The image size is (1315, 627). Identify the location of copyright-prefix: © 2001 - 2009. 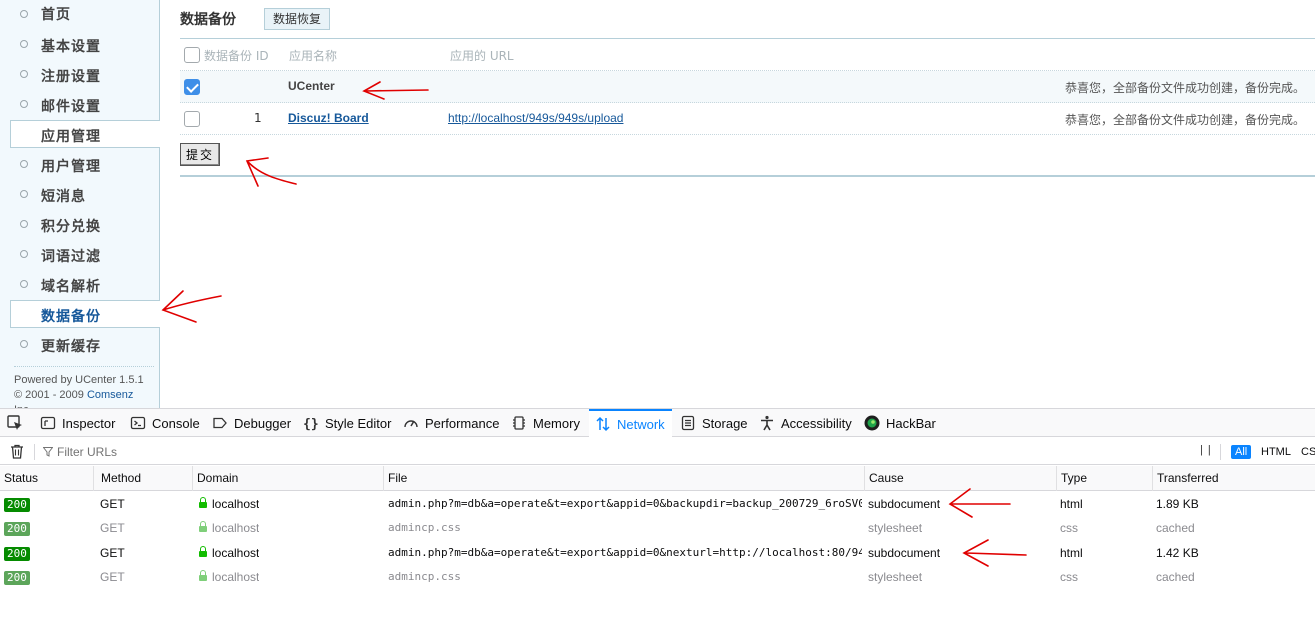
(50, 395).